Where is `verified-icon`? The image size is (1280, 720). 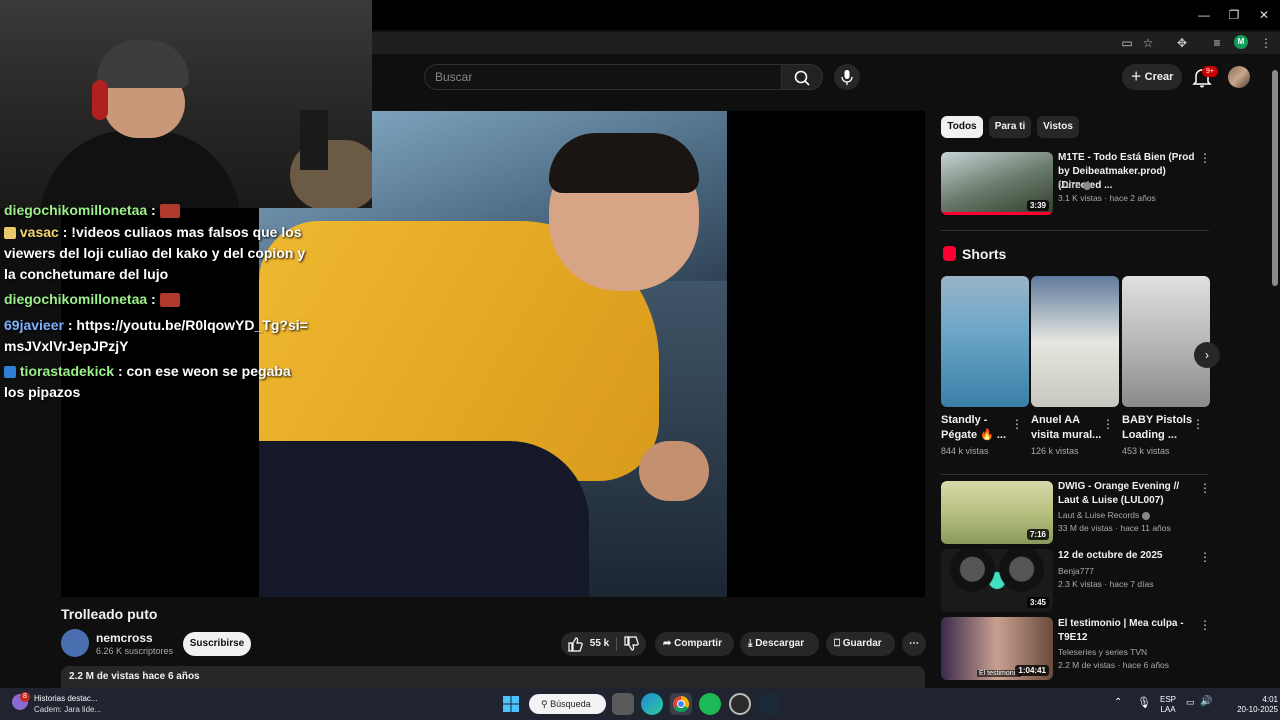 verified-icon is located at coordinates (1145, 515).